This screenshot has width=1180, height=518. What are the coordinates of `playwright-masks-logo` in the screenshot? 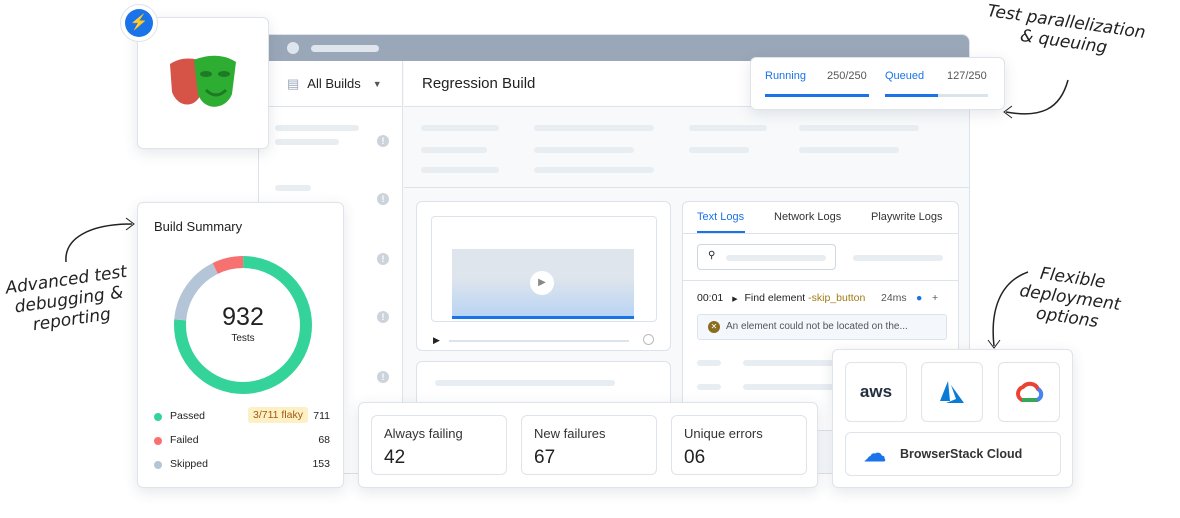 It's located at (203, 81).